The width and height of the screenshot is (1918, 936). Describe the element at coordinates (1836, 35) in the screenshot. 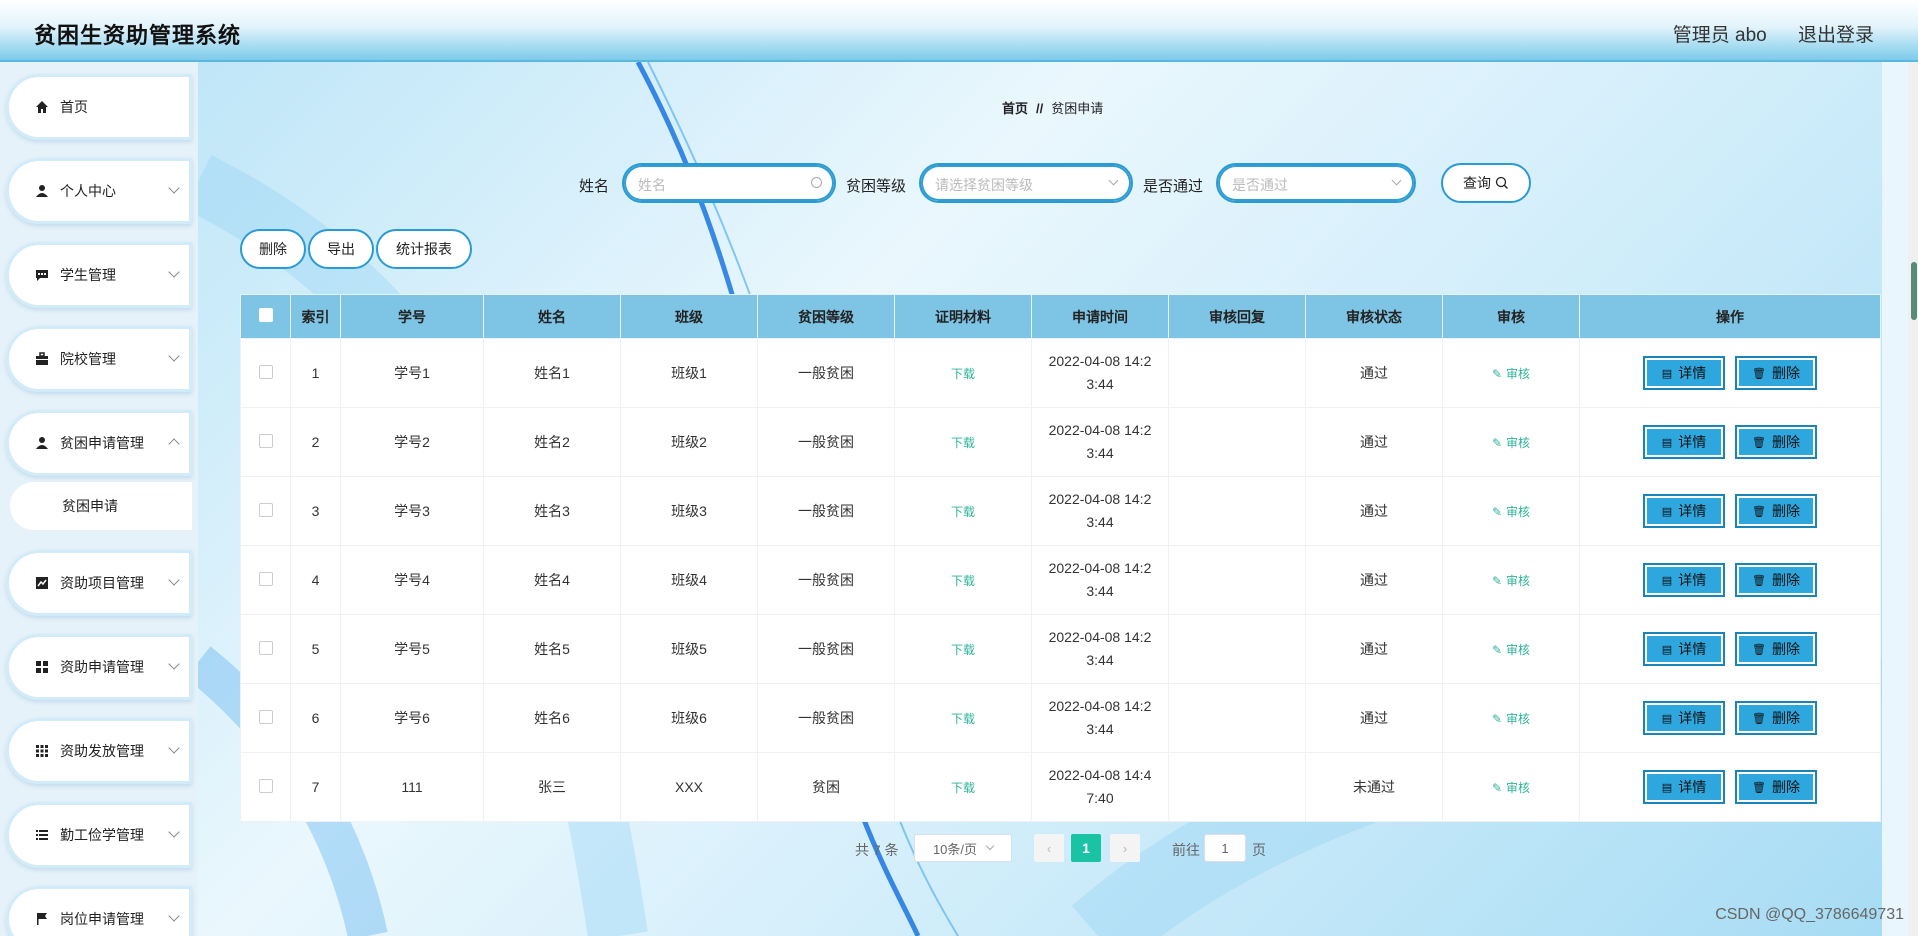

I see `logout-link: 退出登录` at that location.